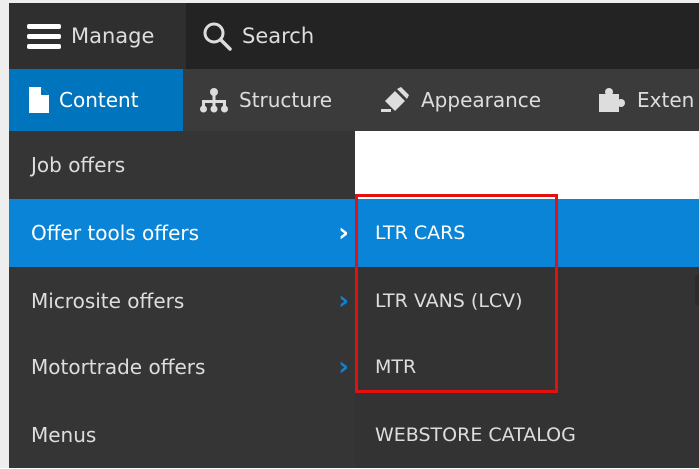 The height and width of the screenshot is (469, 699). I want to click on tab-structure: Structure, so click(268, 100).